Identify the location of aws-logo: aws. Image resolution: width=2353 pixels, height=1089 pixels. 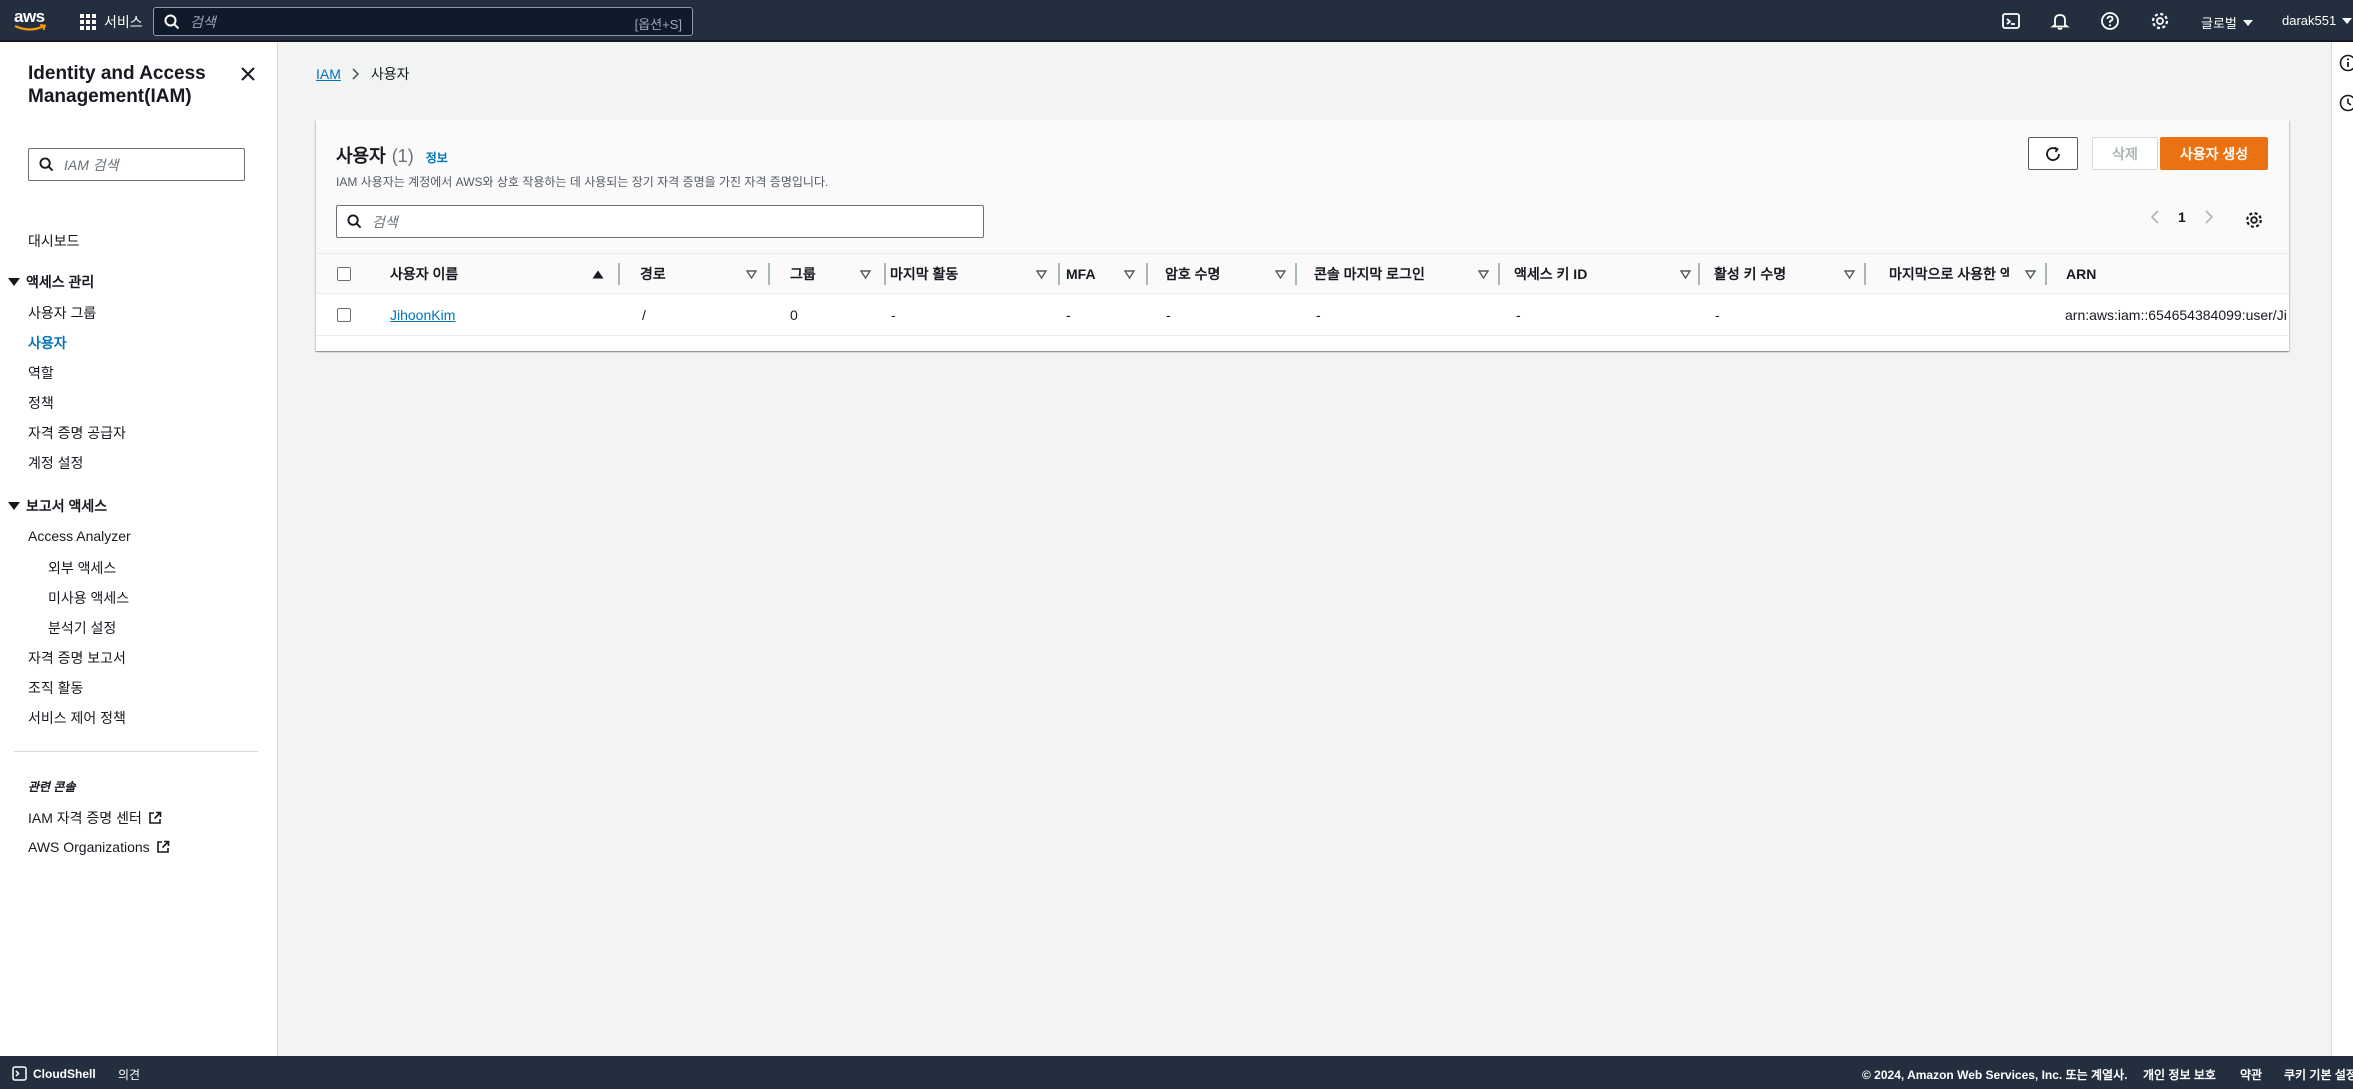
(31, 21).